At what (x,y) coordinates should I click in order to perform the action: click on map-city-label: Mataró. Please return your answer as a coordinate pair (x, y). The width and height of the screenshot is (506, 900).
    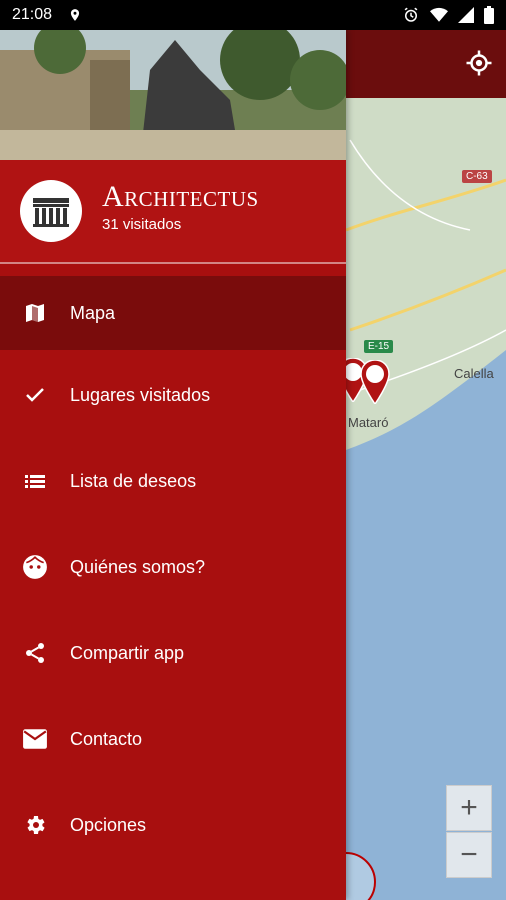
    Looking at the image, I should click on (368, 422).